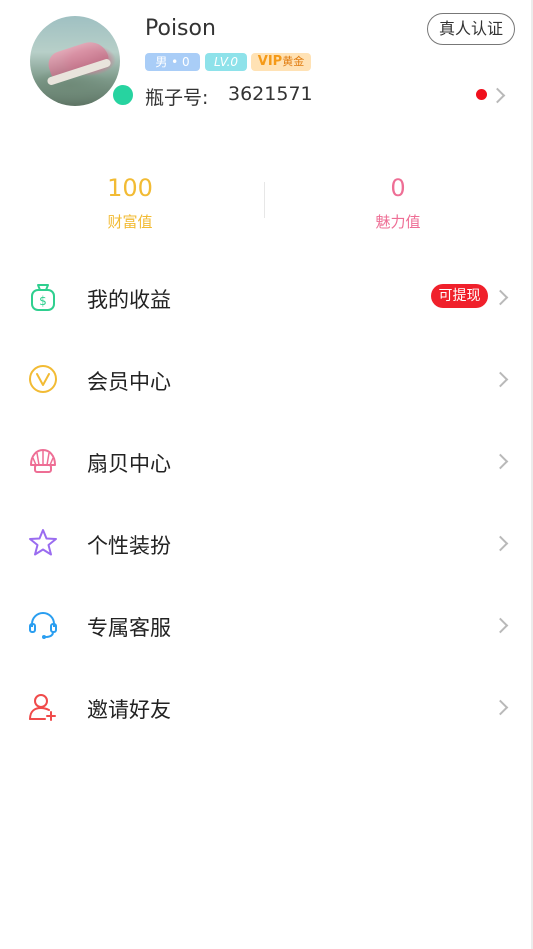  Describe the element at coordinates (471, 29) in the screenshot. I see `real-person-verify-button: 真人认证` at that location.